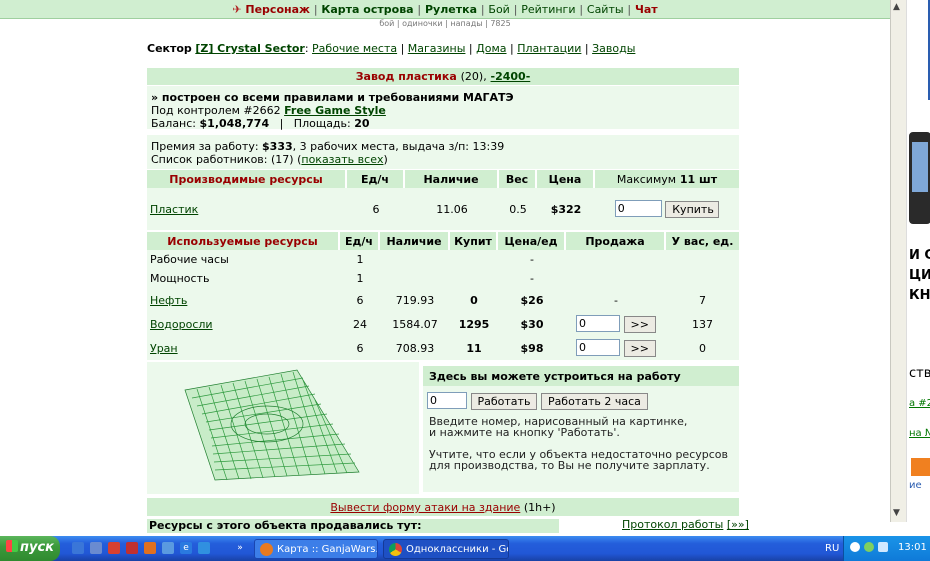 The width and height of the screenshot is (930, 561). I want to click on captcha-input, so click(447, 400).